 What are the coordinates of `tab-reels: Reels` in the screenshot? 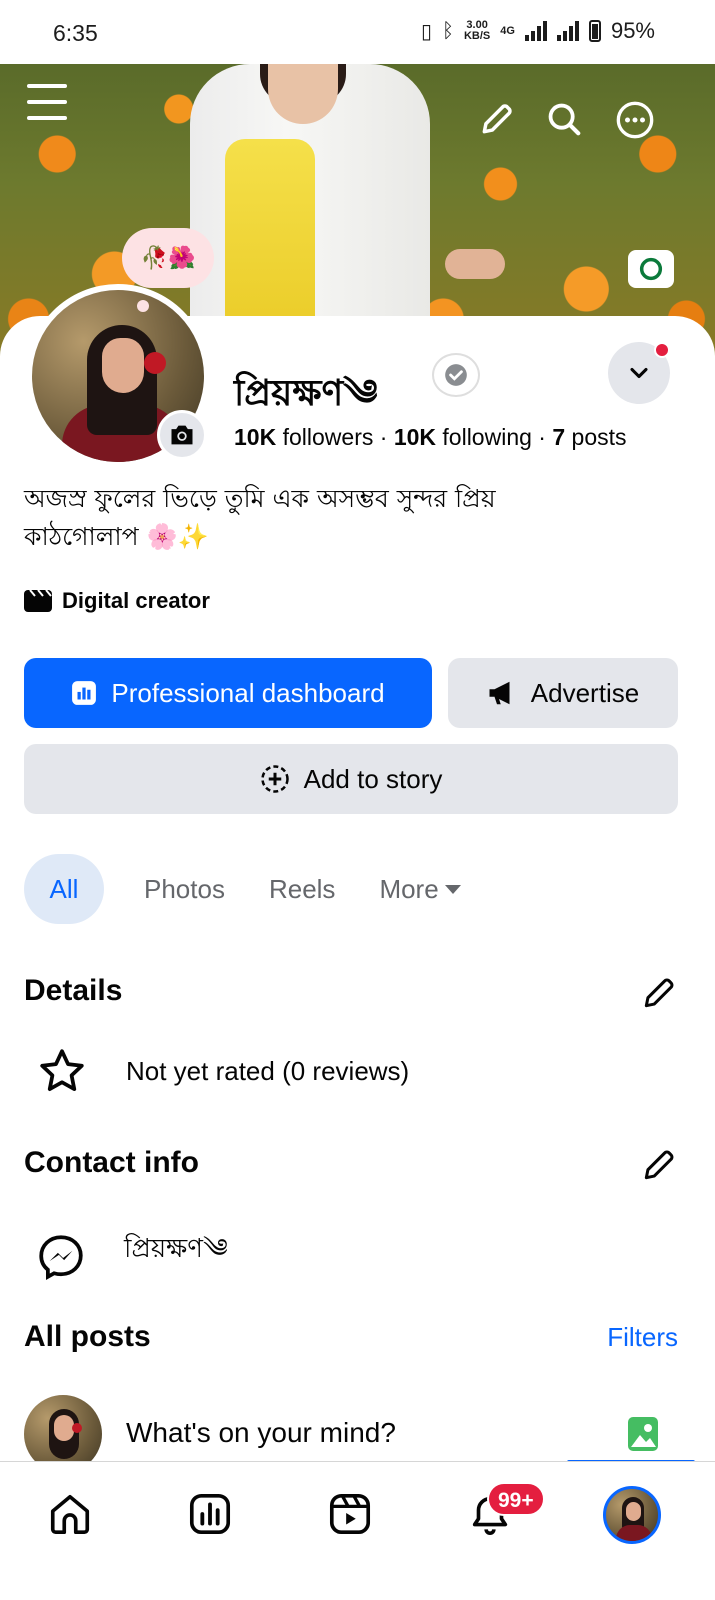 It's located at (302, 889).